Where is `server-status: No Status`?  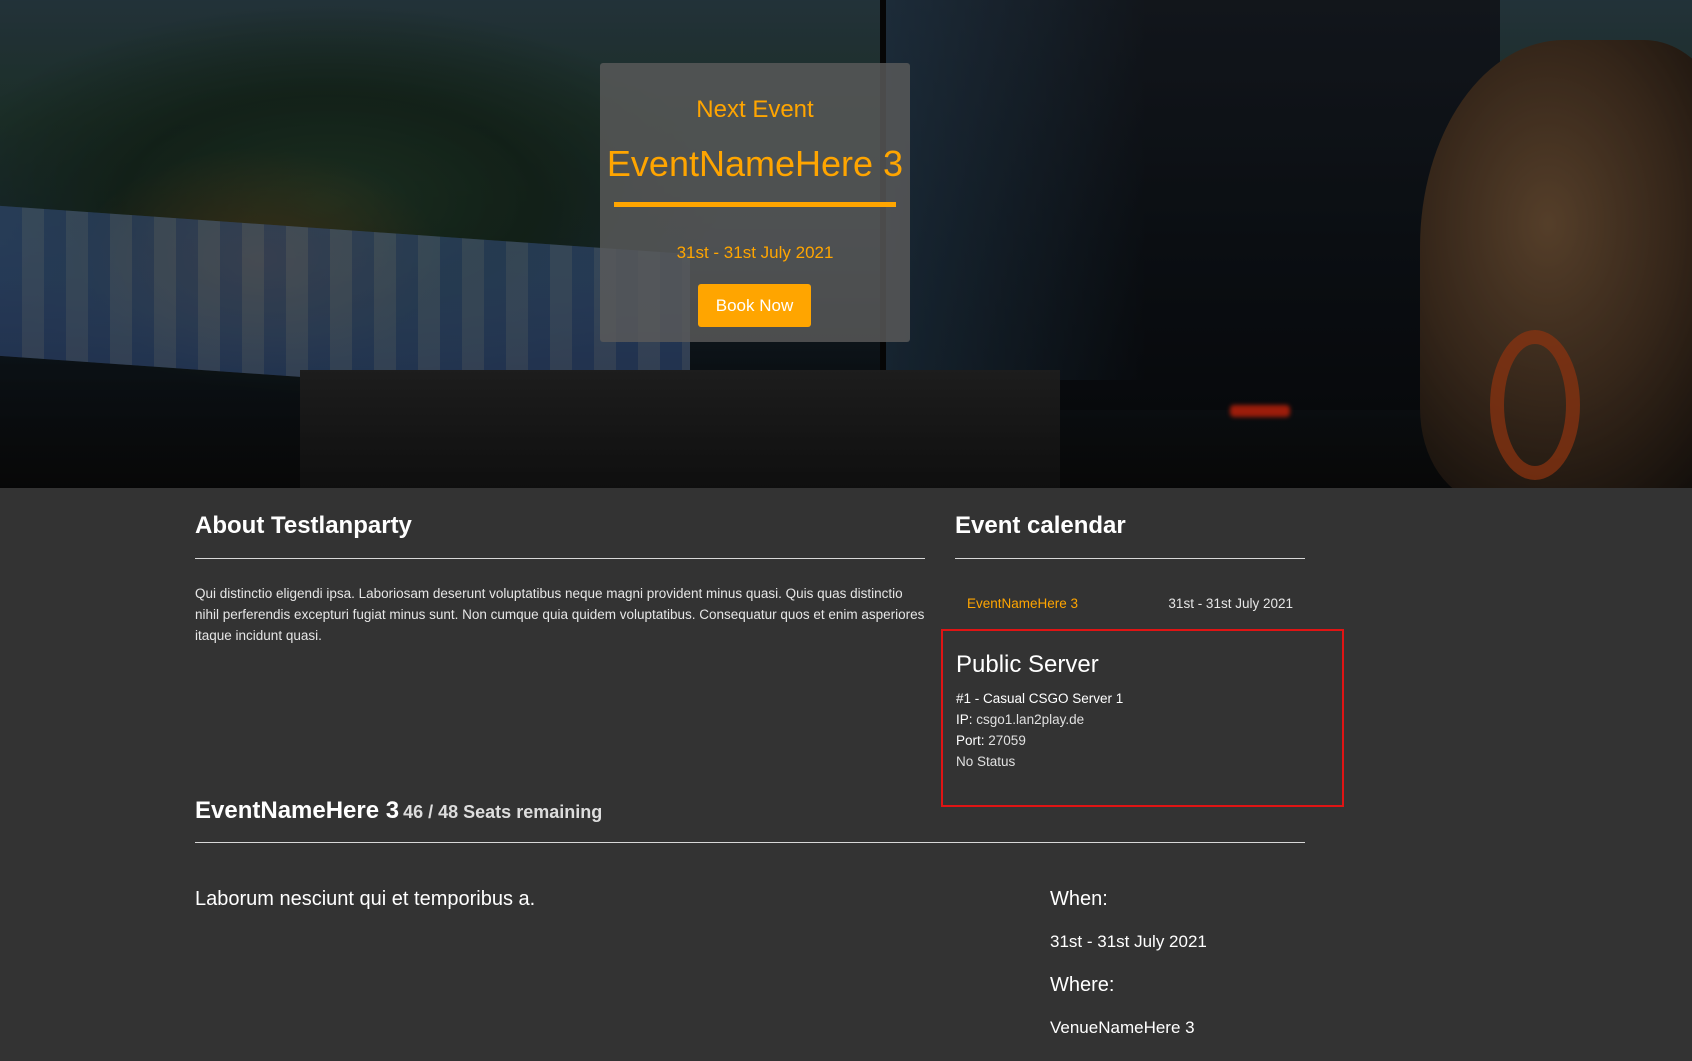
server-status: No Status is located at coordinates (986, 761).